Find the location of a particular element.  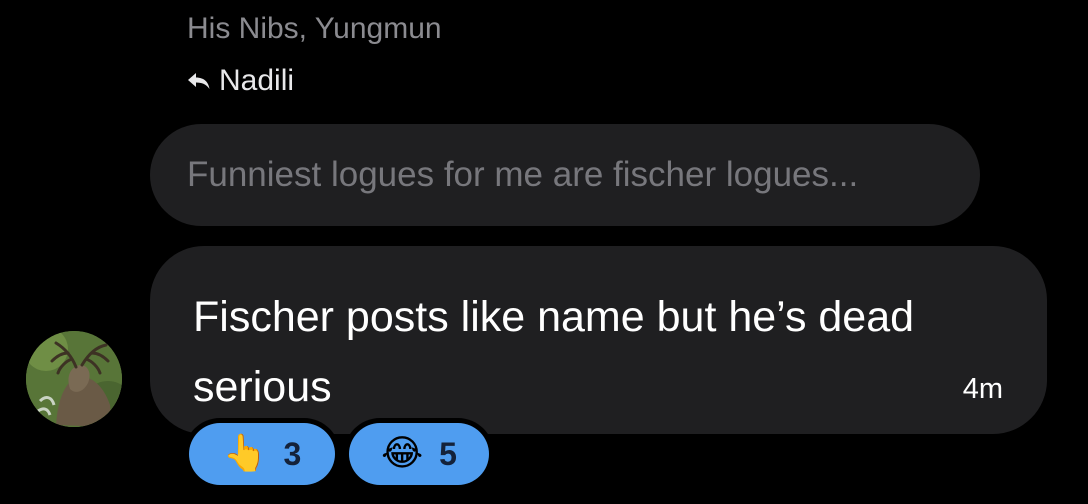

reaction-pill: 👆 3 is located at coordinates (262, 454).